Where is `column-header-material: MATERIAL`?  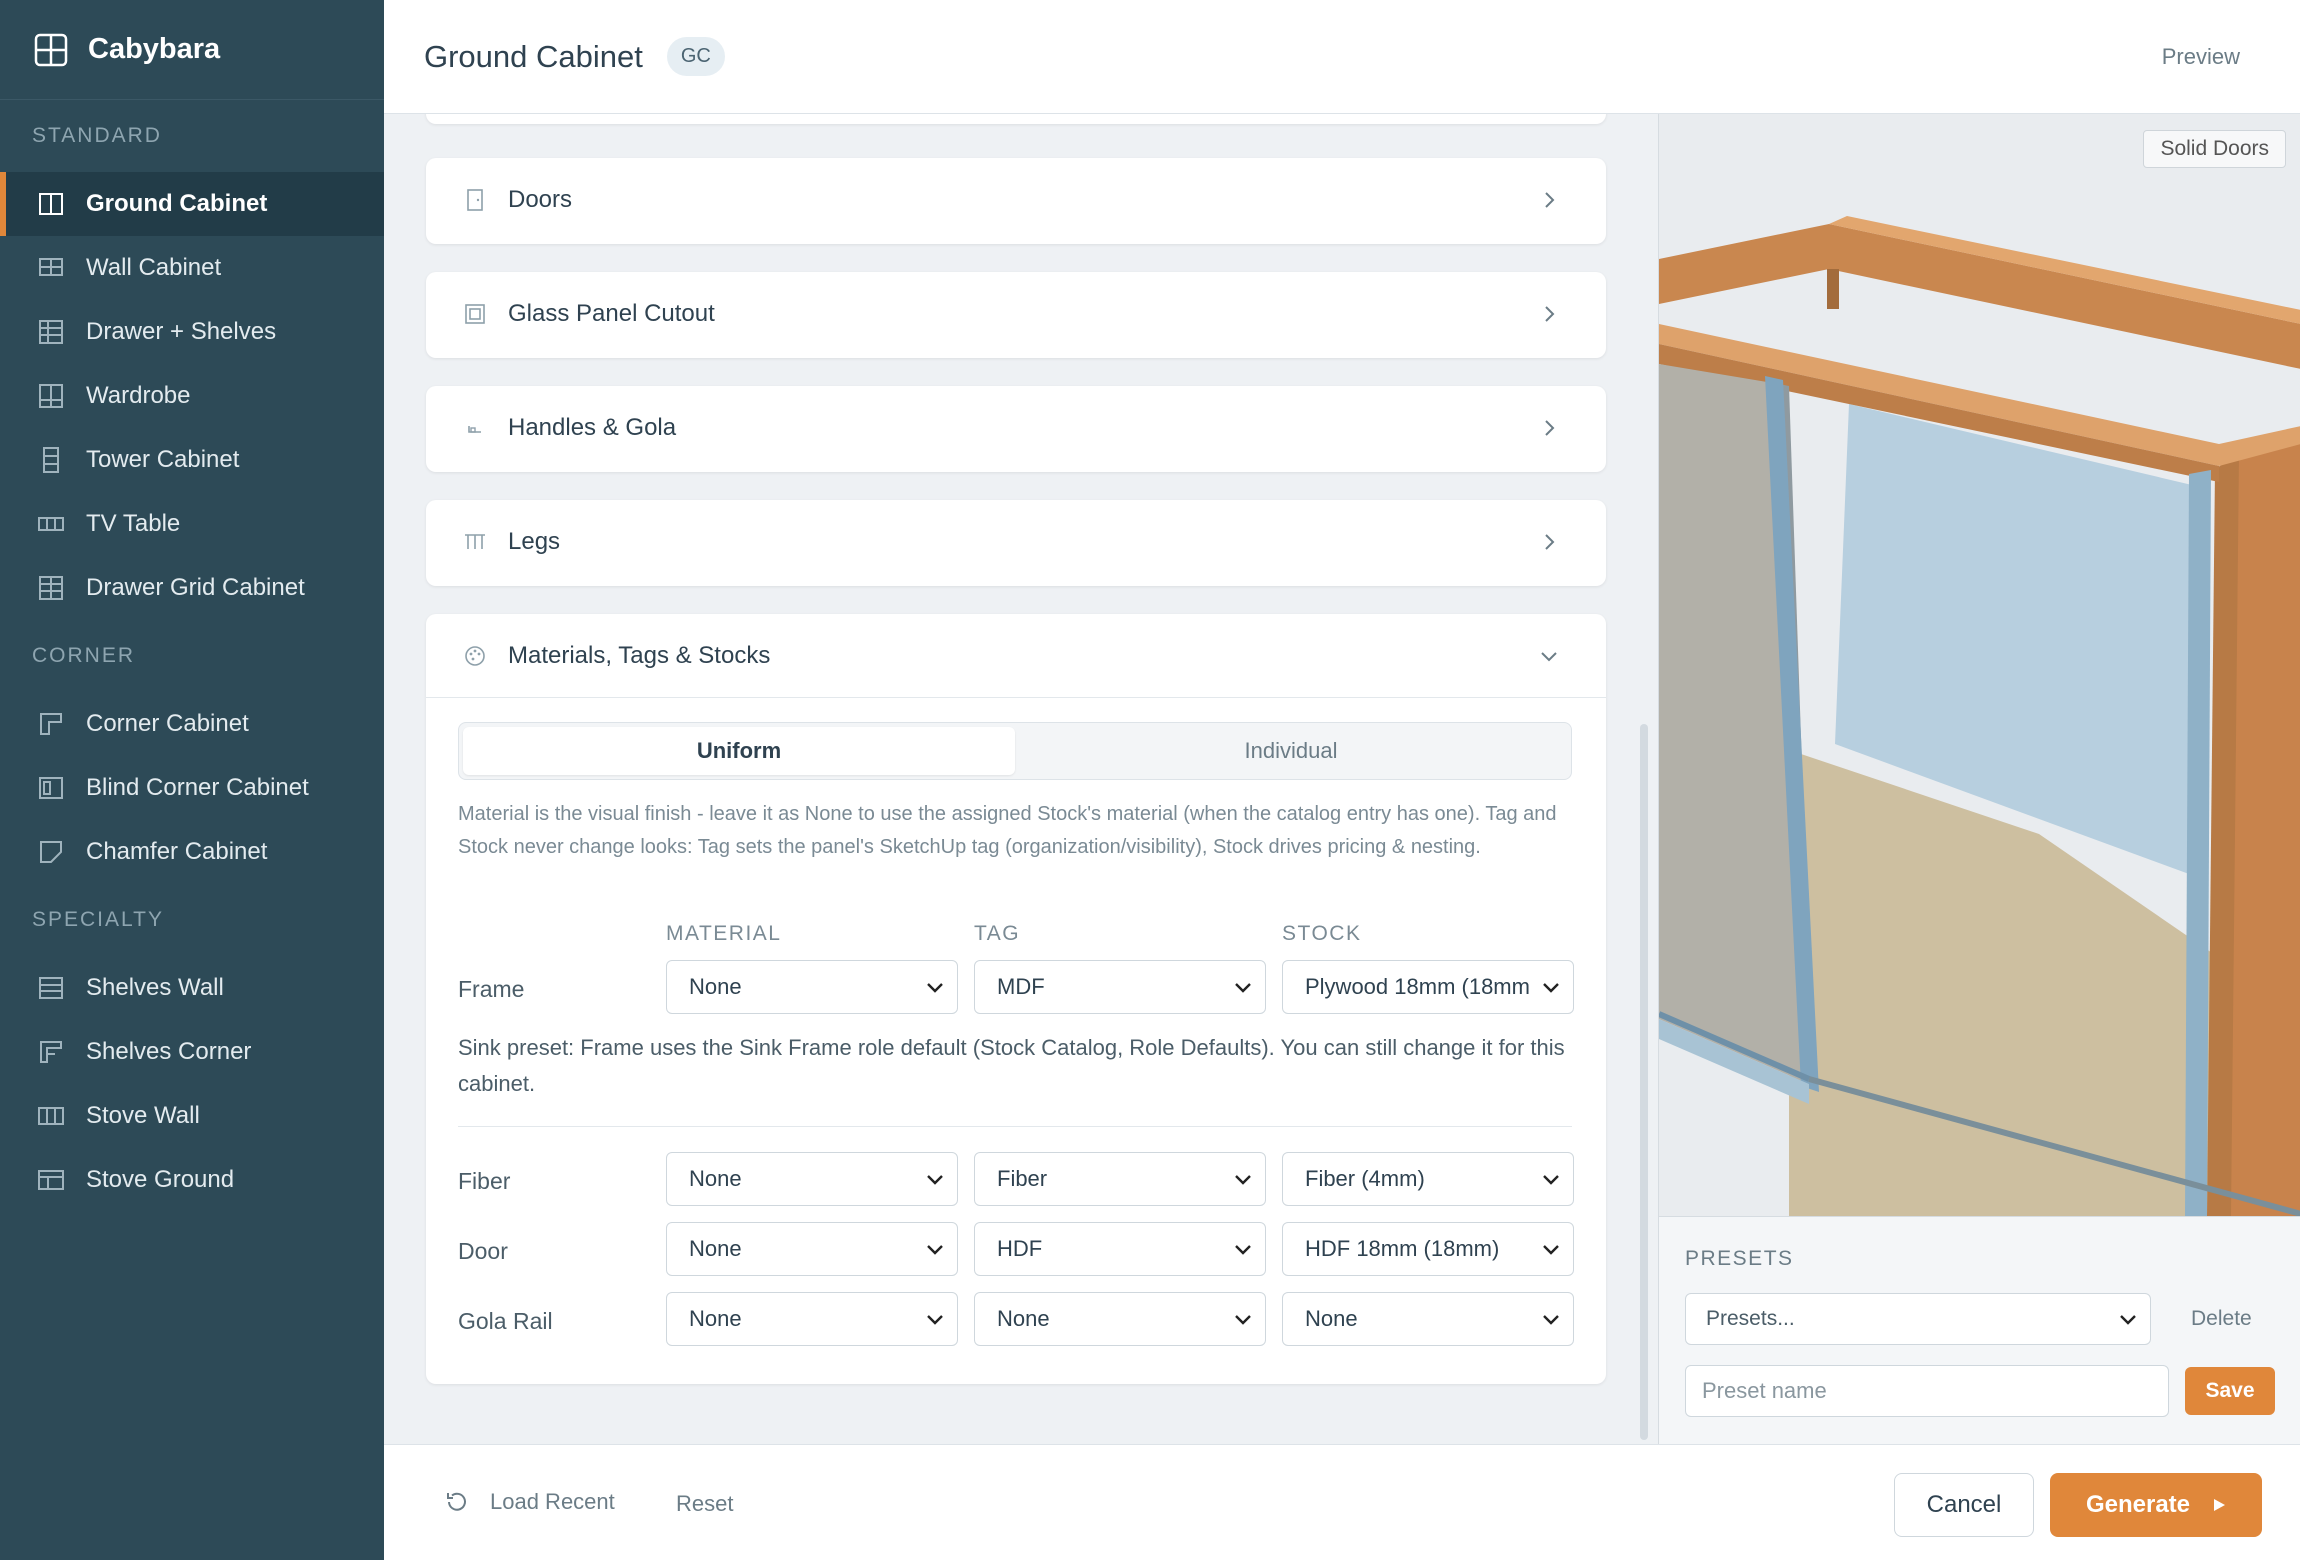
column-header-material: MATERIAL is located at coordinates (724, 933).